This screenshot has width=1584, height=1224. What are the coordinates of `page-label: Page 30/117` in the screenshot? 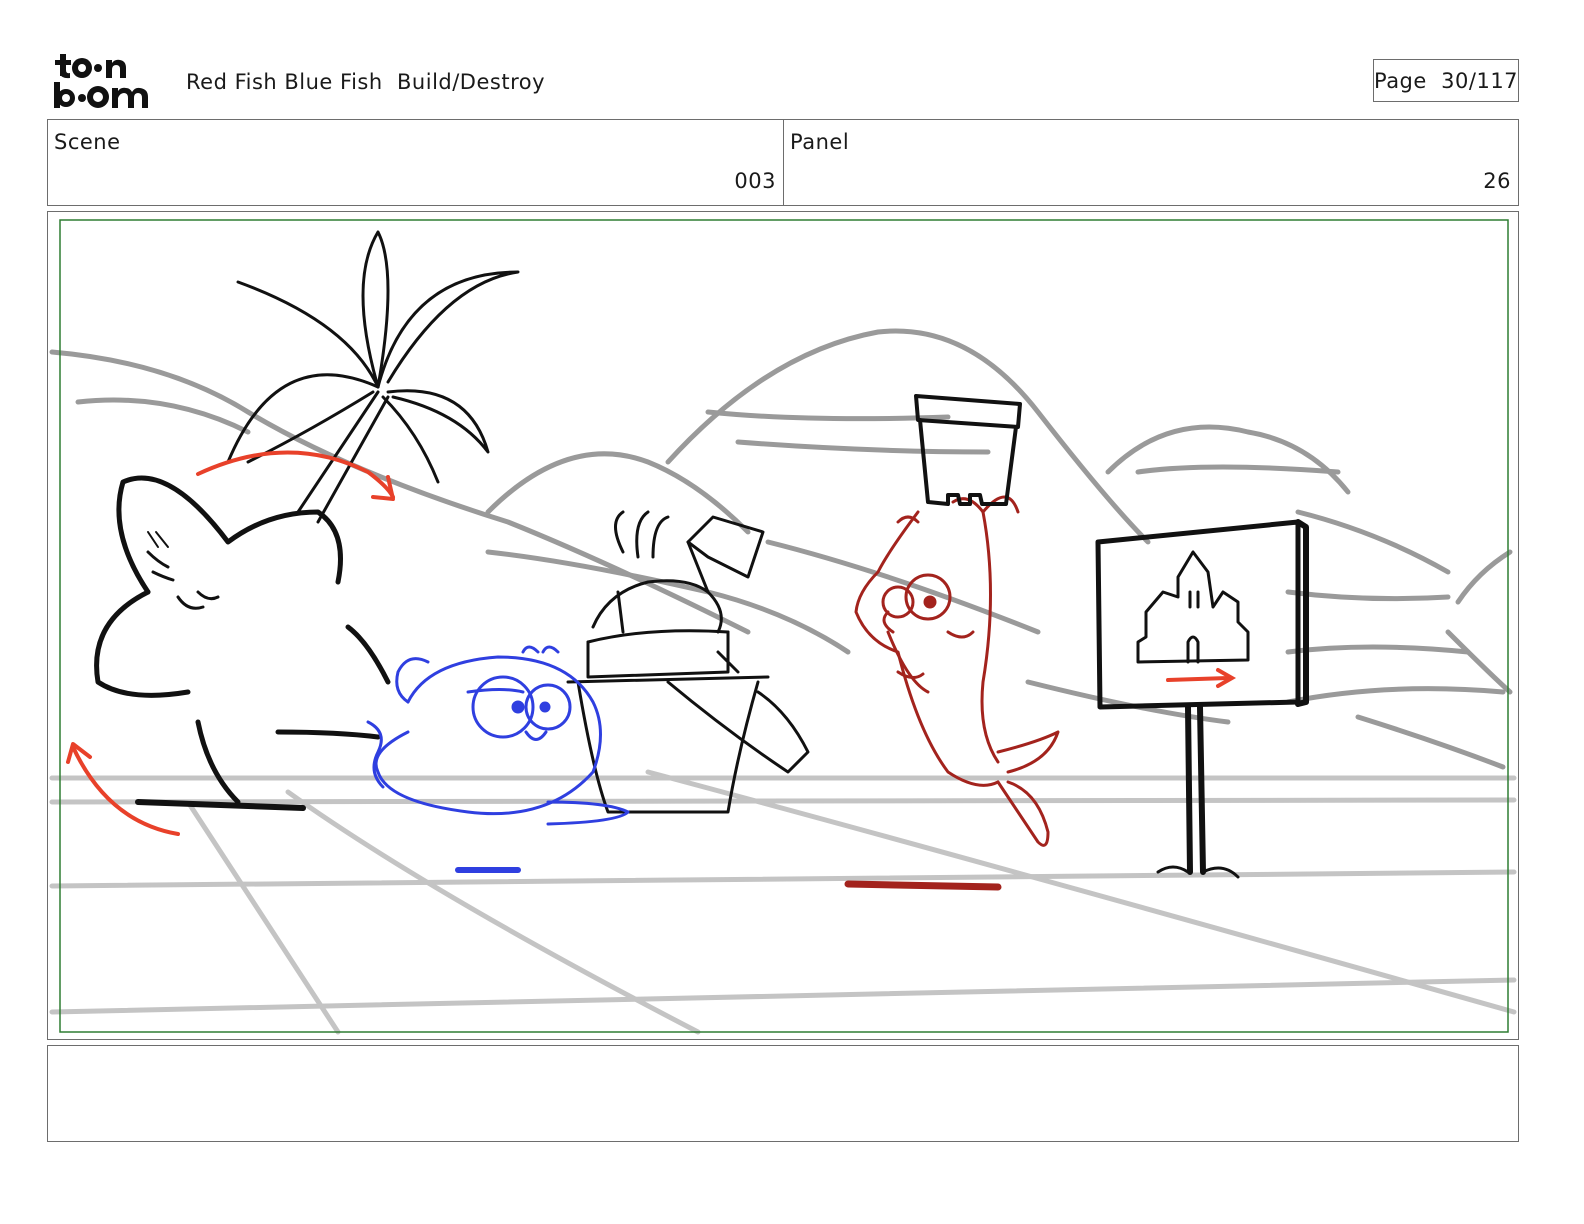 It's located at (1446, 80).